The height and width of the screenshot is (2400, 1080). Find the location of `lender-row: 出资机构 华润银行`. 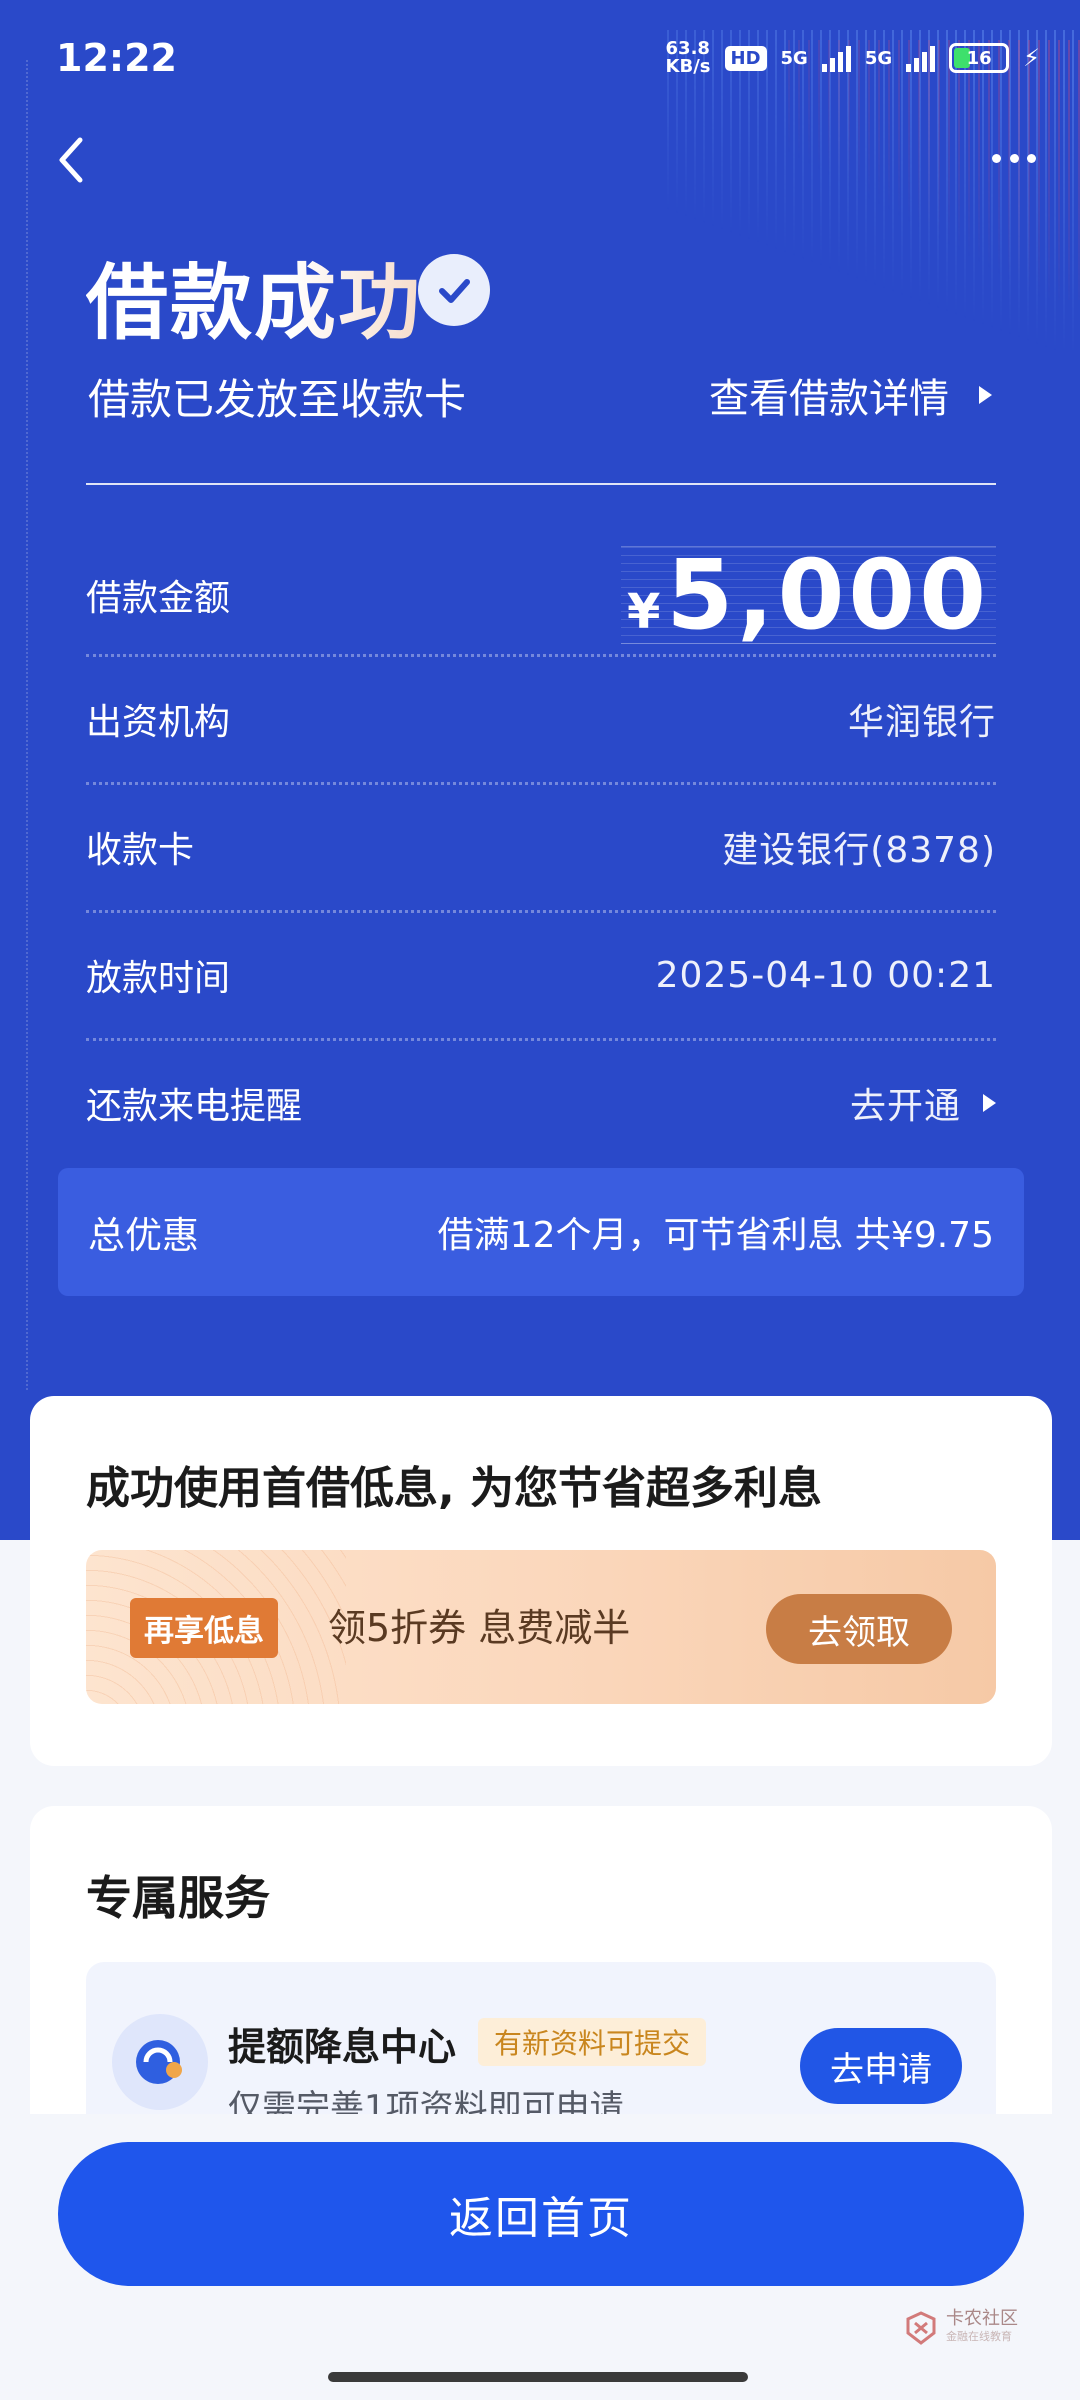

lender-row: 出资机构 华润银行 is located at coordinates (541, 719).